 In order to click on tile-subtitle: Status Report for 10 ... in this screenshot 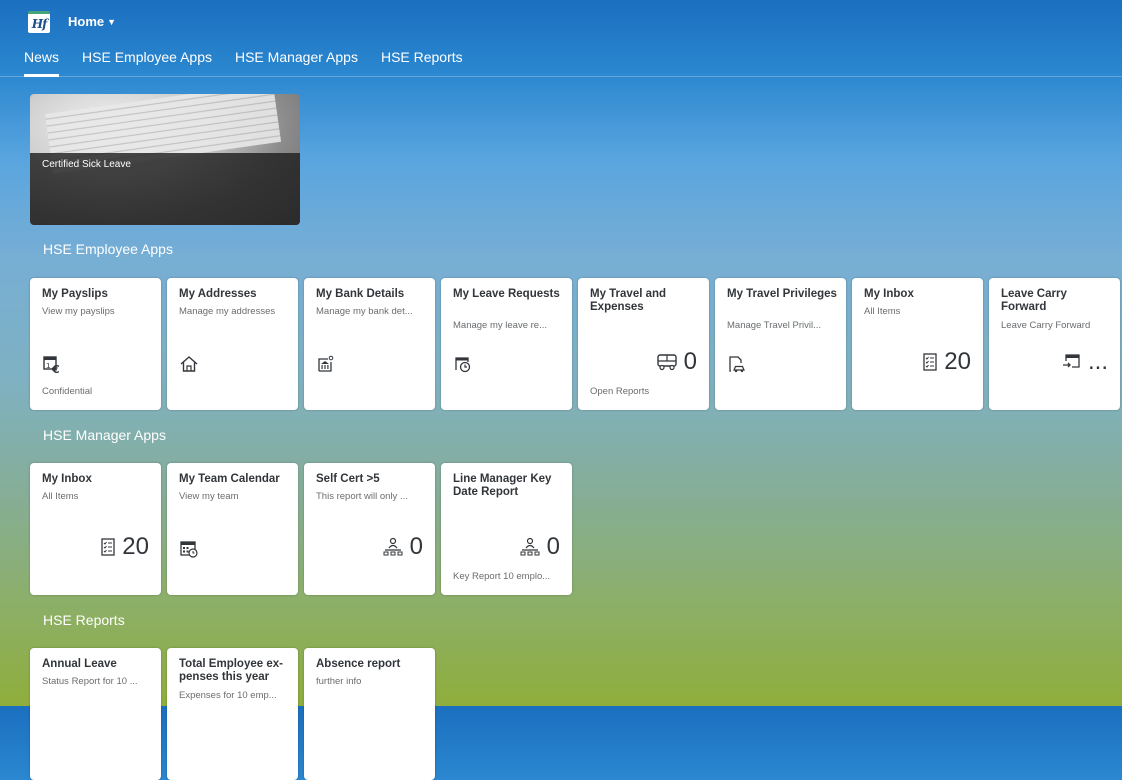, I will do `click(90, 681)`.